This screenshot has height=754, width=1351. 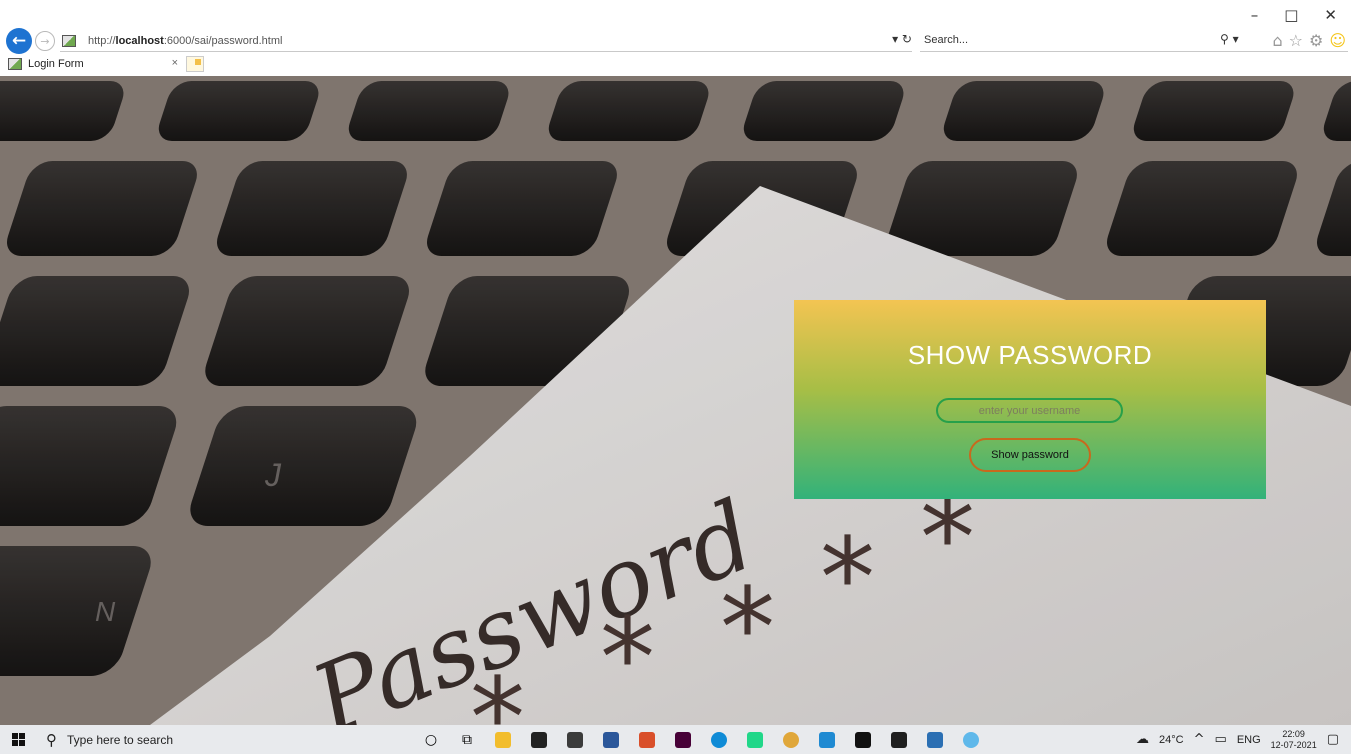 I want to click on tab-title: Login Form, so click(x=56, y=64).